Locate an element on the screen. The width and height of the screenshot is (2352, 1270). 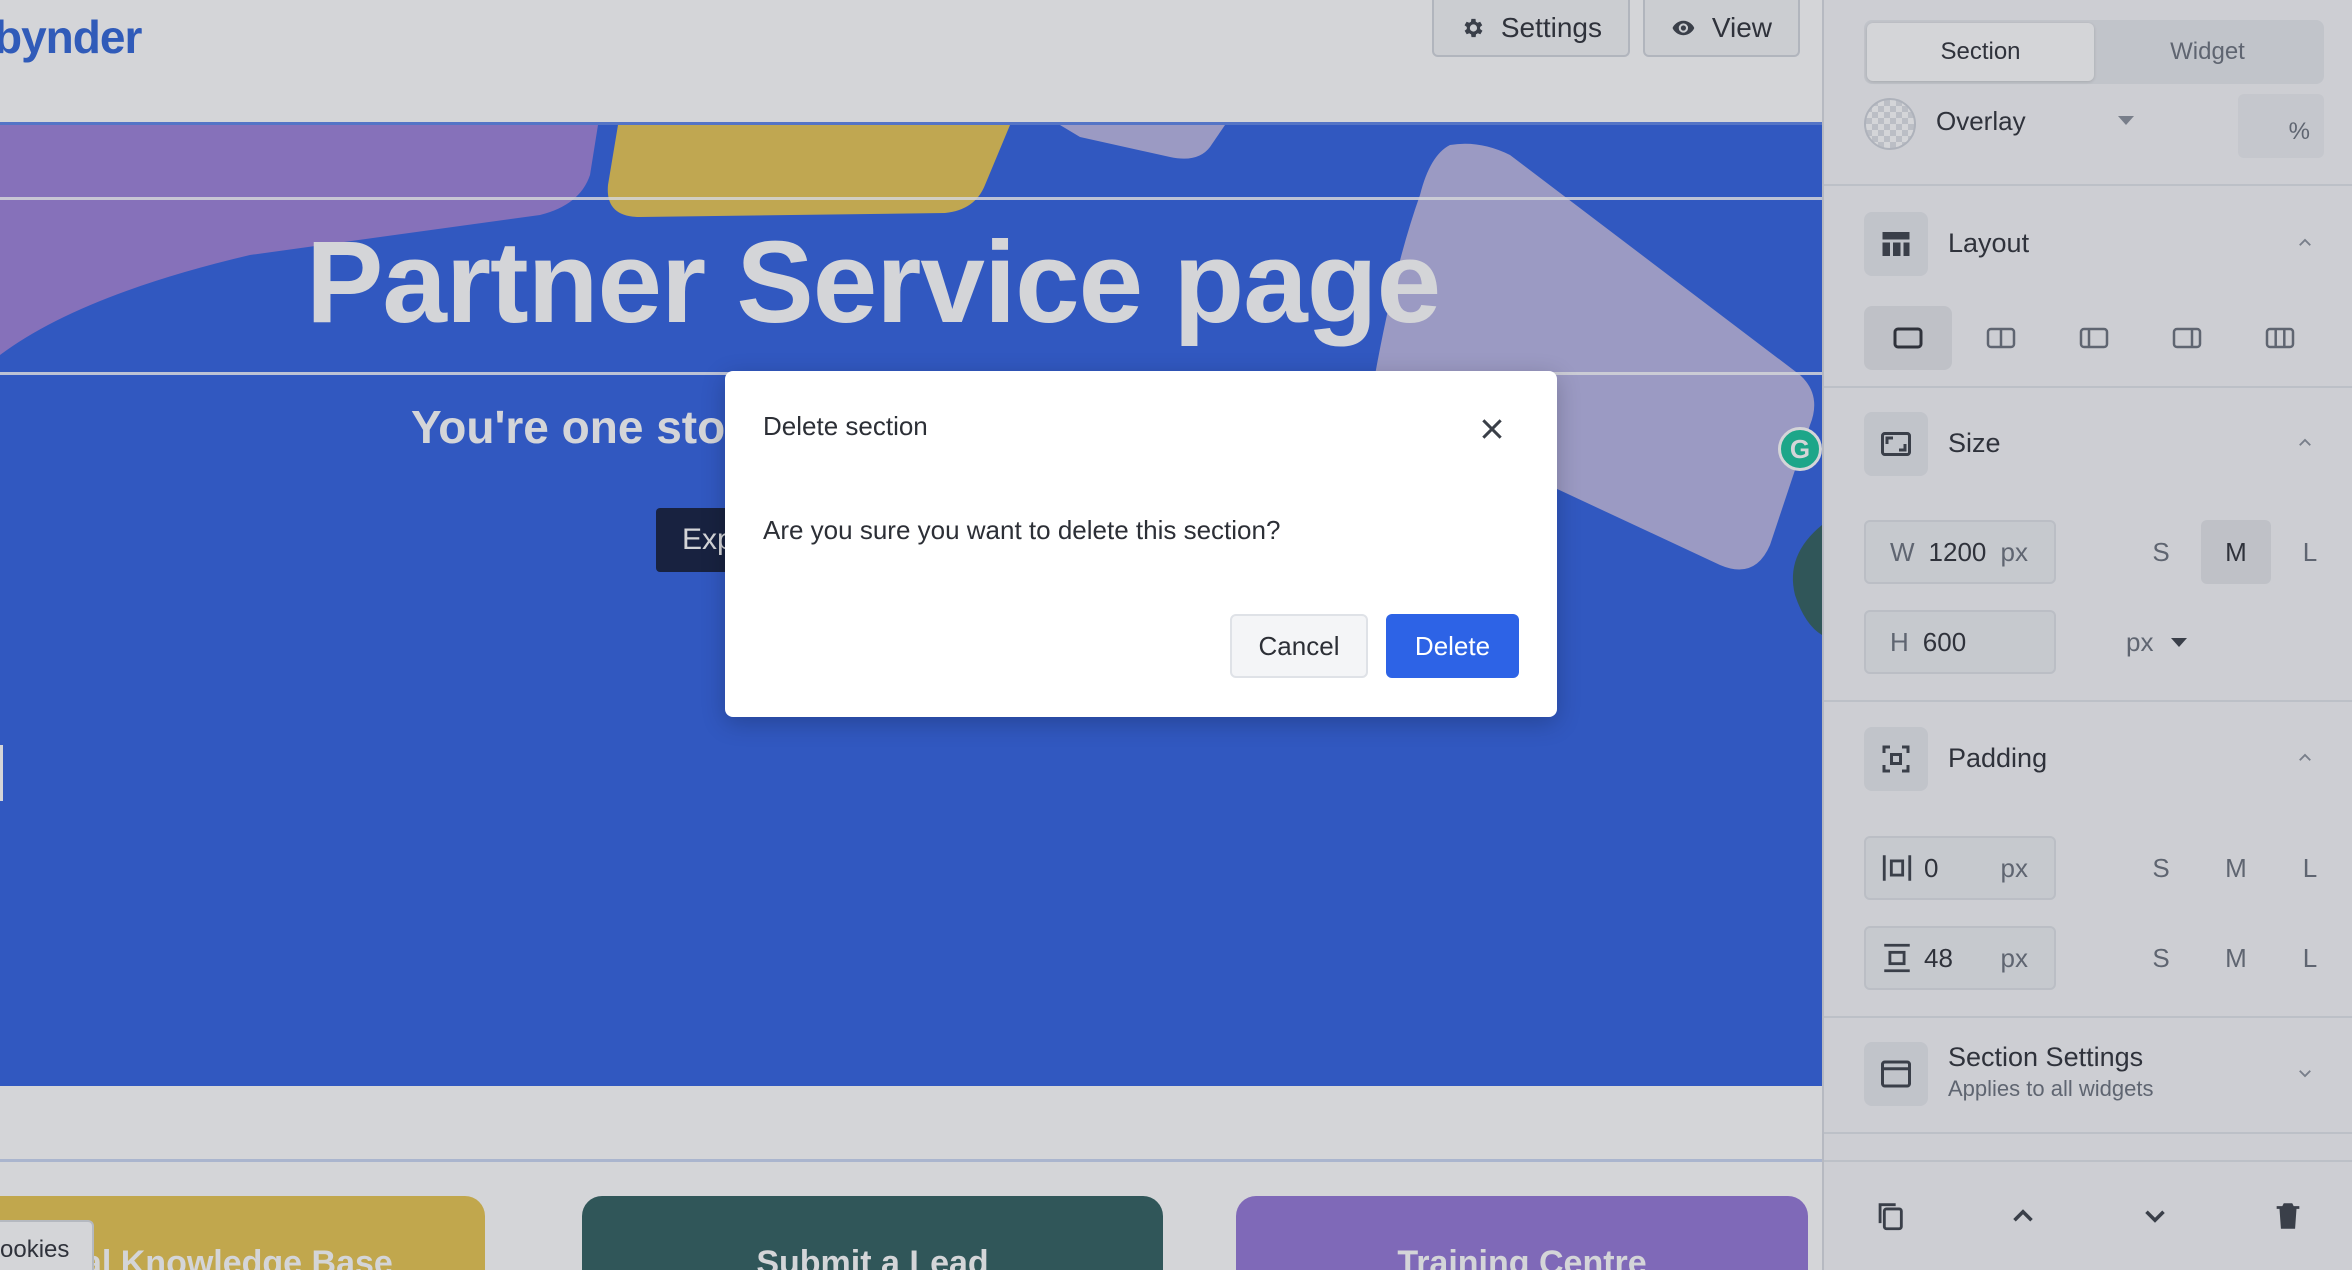
close-button is located at coordinates (1492, 429).